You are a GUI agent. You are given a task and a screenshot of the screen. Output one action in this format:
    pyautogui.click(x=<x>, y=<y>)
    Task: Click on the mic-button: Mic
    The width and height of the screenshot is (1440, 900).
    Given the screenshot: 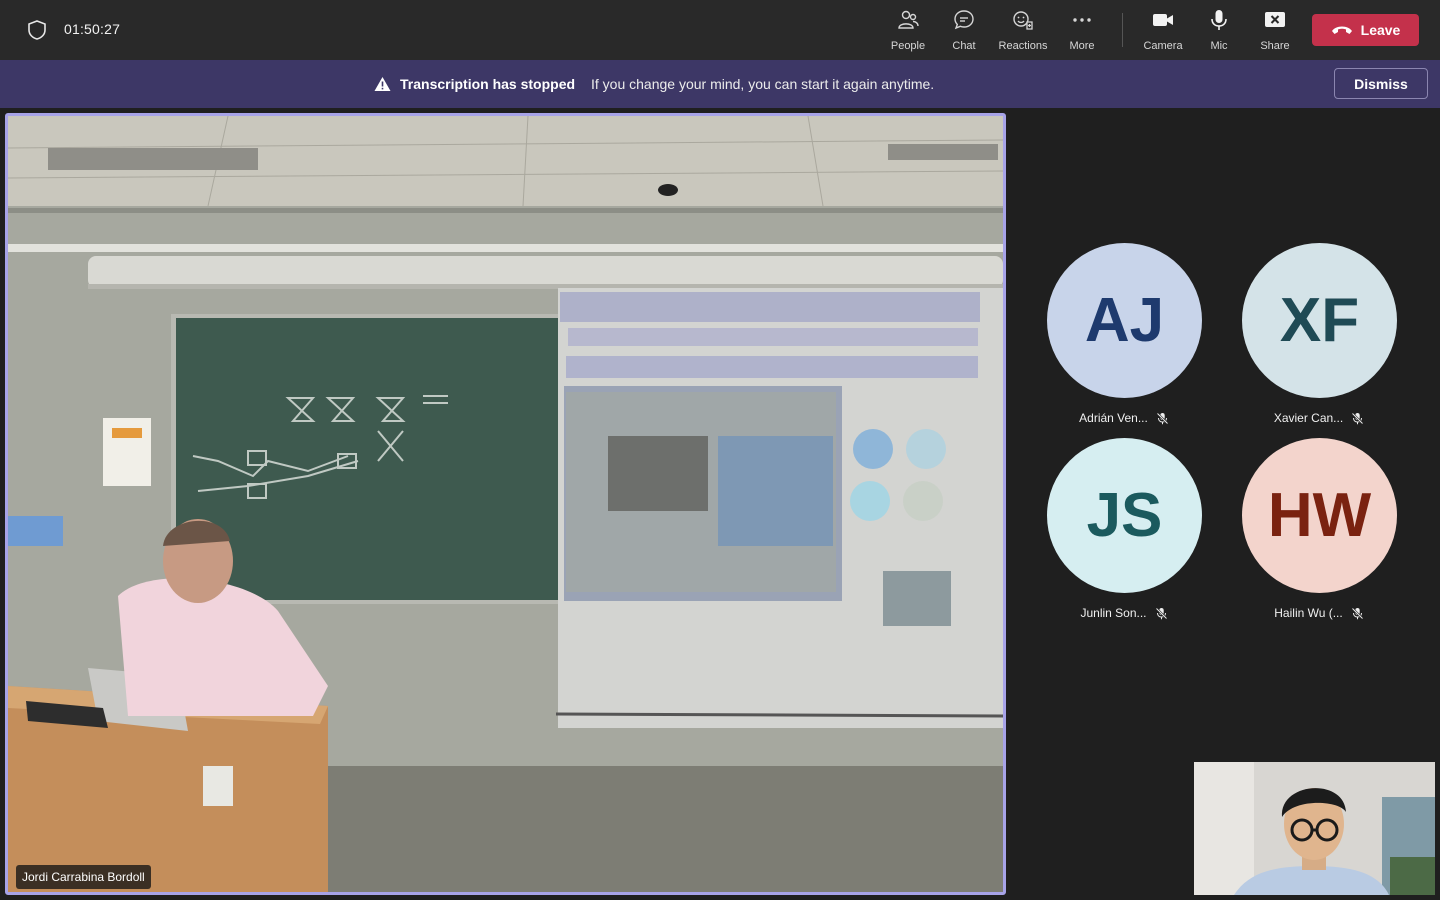 What is the action you would take?
    pyautogui.click(x=1219, y=31)
    